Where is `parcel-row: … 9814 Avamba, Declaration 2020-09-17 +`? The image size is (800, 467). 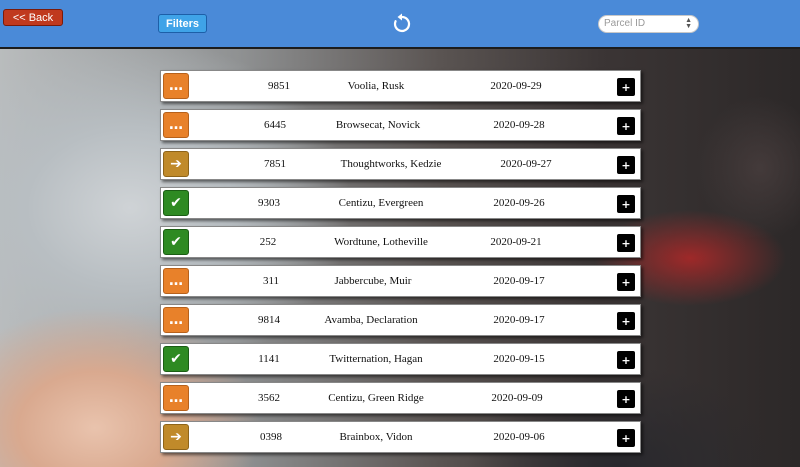
parcel-row: … 9814 Avamba, Declaration 2020-09-17 + is located at coordinates (400, 320).